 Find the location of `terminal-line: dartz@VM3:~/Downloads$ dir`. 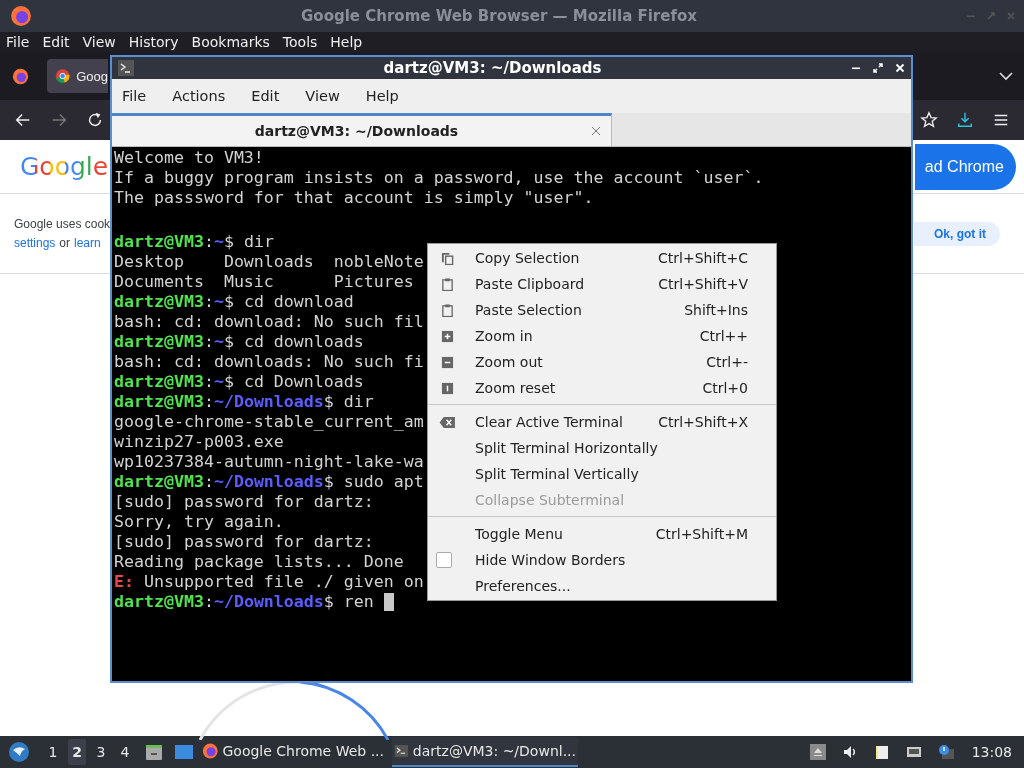

terminal-line: dartz@VM3:~/Downloads$ dir is located at coordinates (244, 402).